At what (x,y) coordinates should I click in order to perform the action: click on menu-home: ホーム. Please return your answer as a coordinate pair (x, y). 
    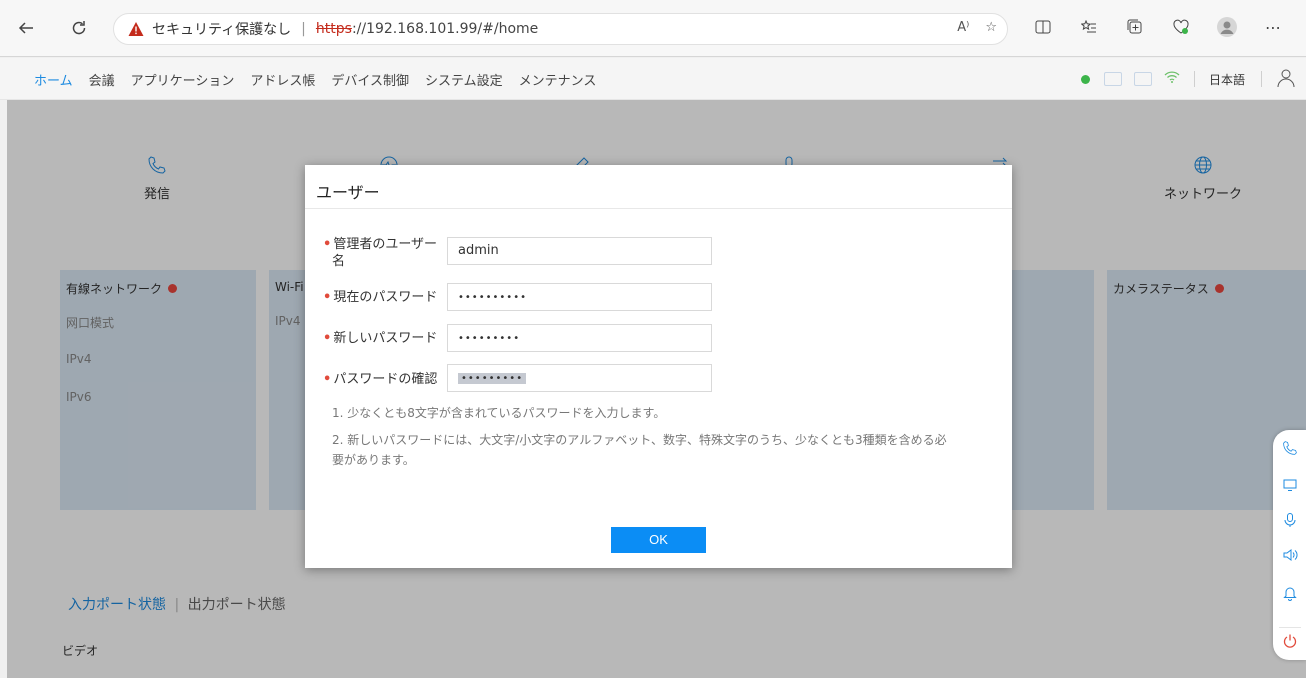
    Looking at the image, I should click on (53, 79).